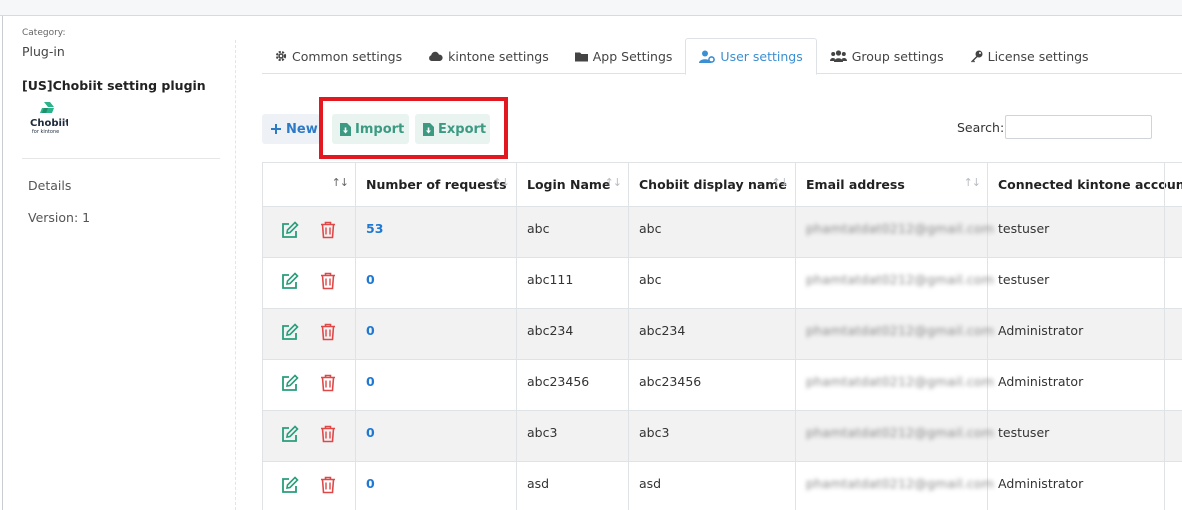  What do you see at coordinates (49, 185) in the screenshot?
I see `details-link: Details` at bounding box center [49, 185].